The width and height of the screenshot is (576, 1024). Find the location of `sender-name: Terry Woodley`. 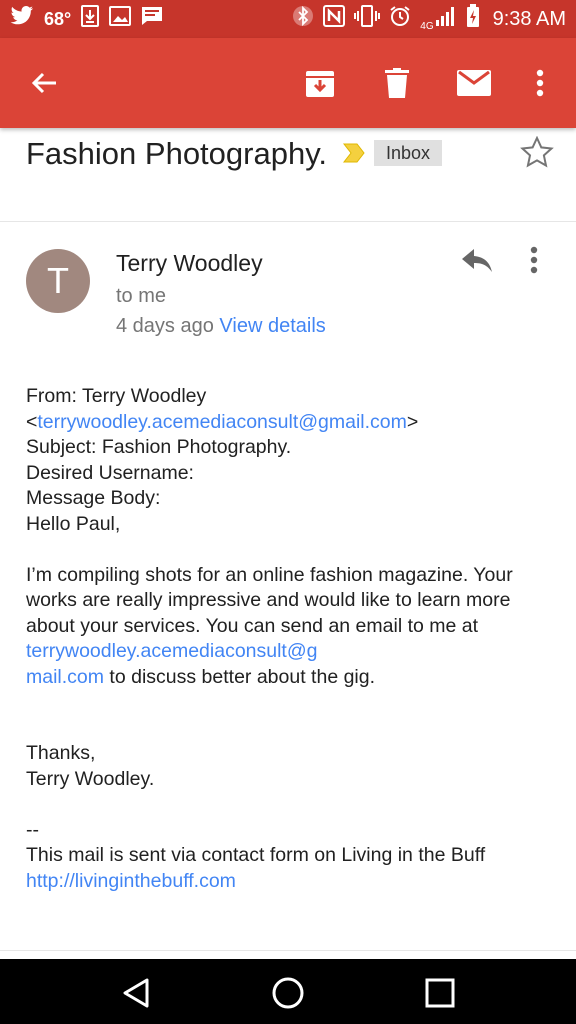

sender-name: Terry Woodley is located at coordinates (189, 263).